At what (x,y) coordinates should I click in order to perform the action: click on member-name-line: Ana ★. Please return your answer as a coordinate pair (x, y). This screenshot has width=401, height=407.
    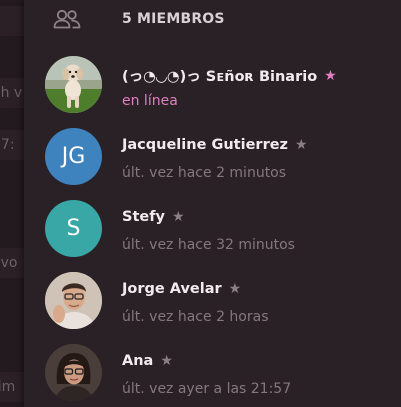
    Looking at the image, I should click on (147, 361).